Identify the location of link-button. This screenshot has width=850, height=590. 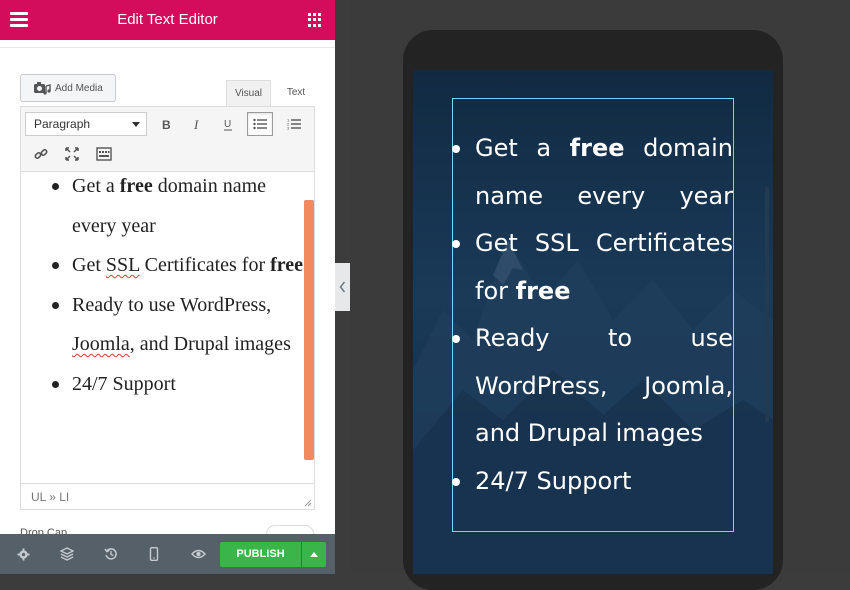
(41, 154).